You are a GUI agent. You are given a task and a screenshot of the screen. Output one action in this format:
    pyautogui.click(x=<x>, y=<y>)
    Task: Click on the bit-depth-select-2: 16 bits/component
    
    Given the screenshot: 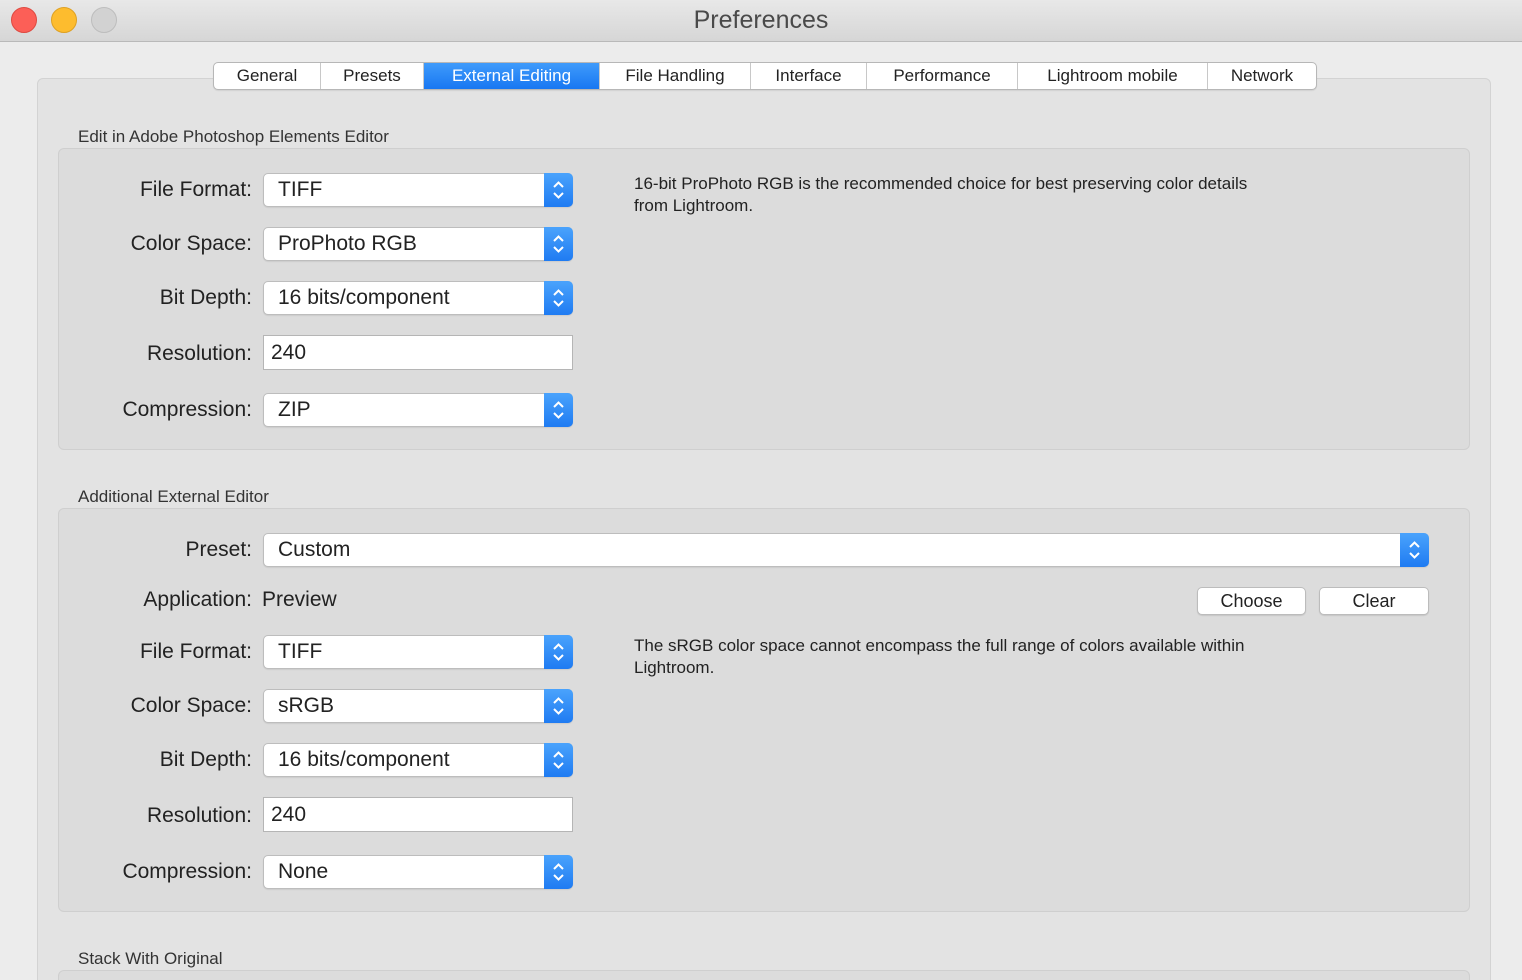 What is the action you would take?
    pyautogui.click(x=418, y=760)
    